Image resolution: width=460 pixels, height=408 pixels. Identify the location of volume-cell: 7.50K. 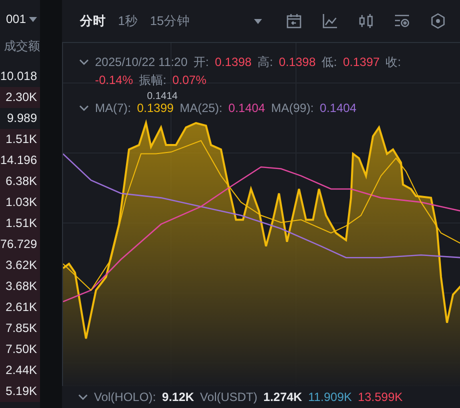
(20, 349).